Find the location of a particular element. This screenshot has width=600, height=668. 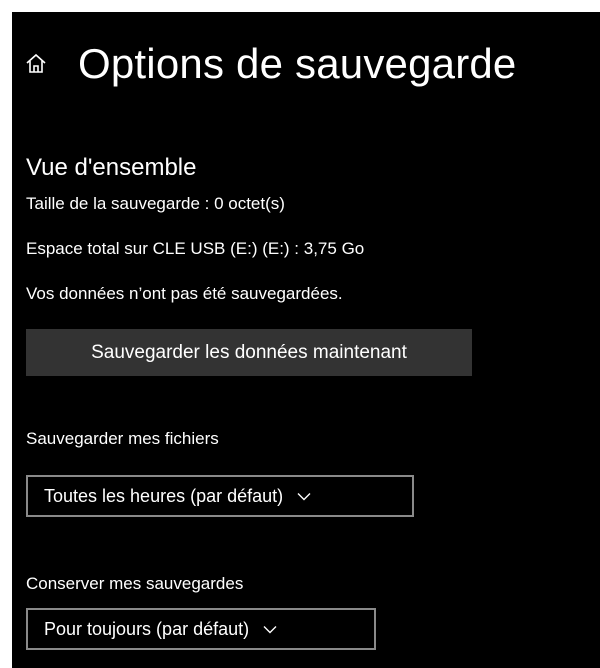

keep-backups-label: Conserver mes sauvegardes is located at coordinates (135, 583).